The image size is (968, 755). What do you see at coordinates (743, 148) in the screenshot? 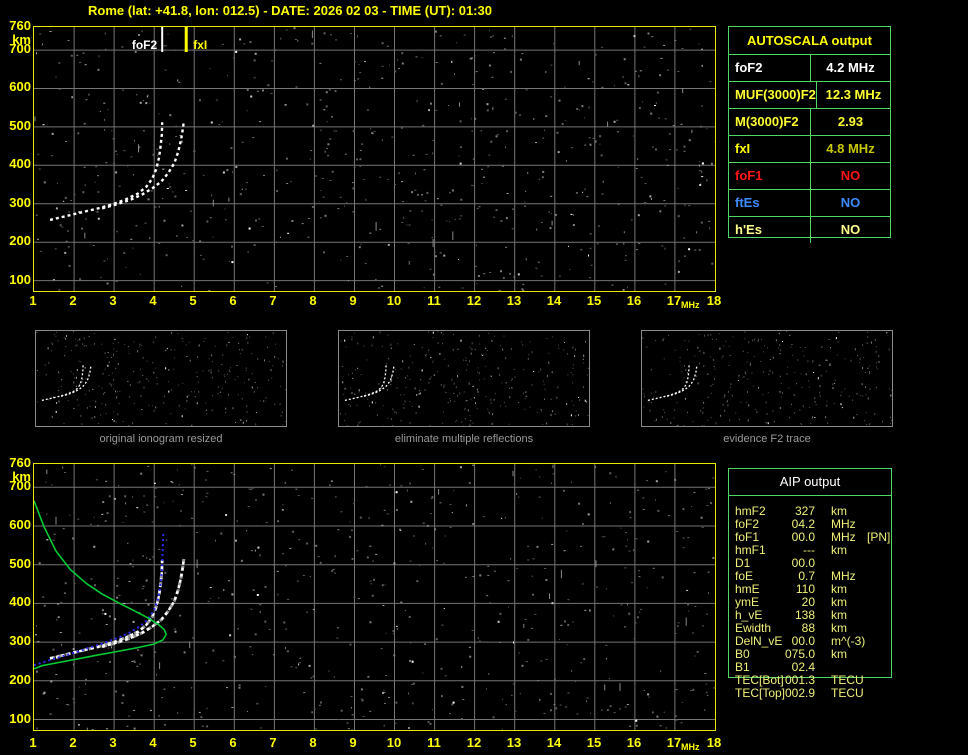
I see `autoscala-row-label: fxI` at bounding box center [743, 148].